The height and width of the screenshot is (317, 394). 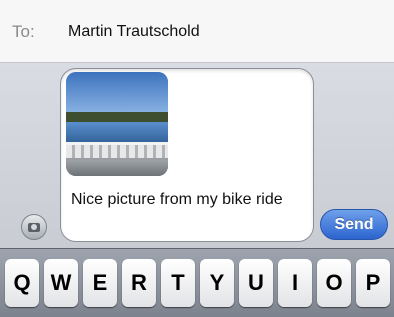 What do you see at coordinates (61, 283) in the screenshot?
I see `key-w: W` at bounding box center [61, 283].